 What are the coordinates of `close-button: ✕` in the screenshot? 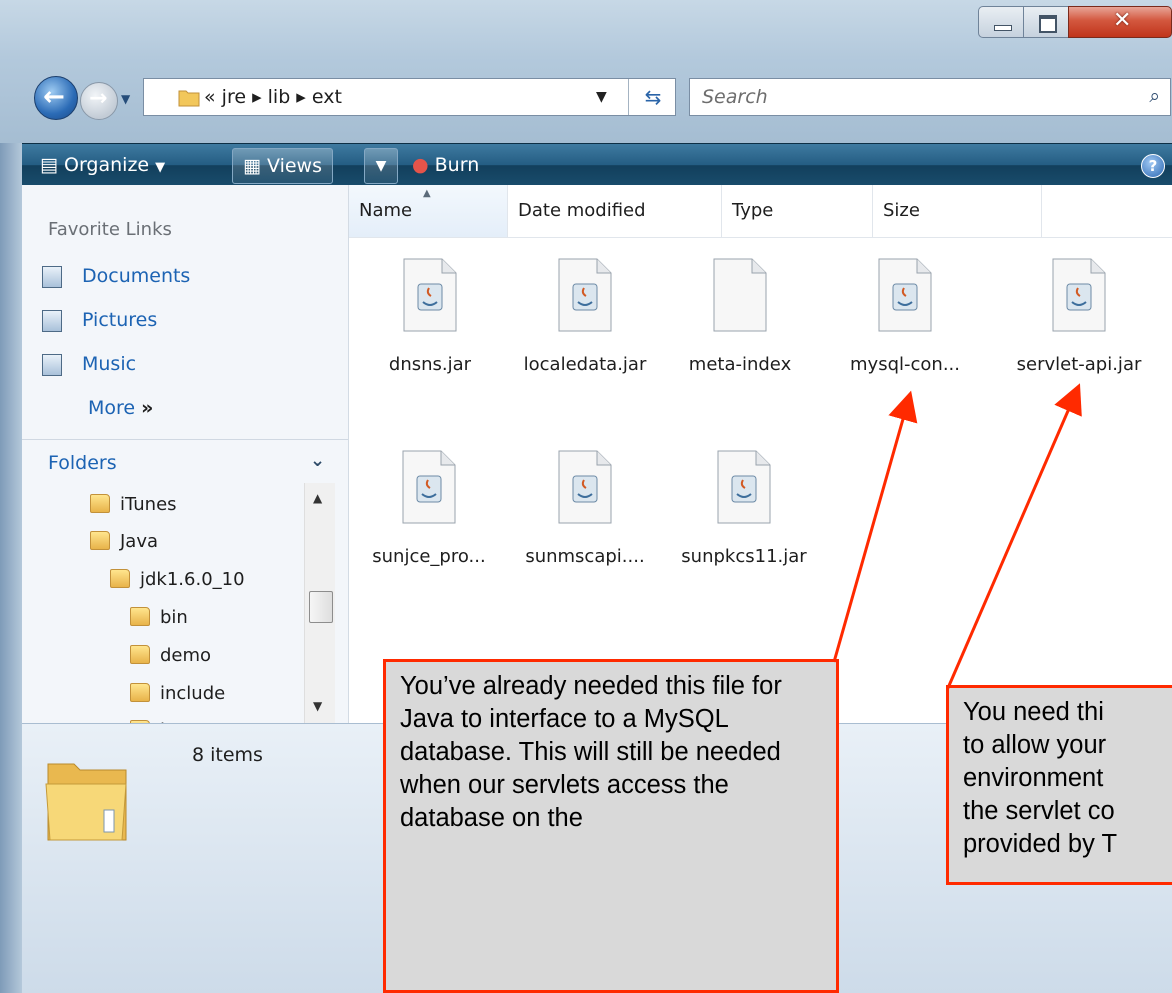 It's located at (1120, 22).